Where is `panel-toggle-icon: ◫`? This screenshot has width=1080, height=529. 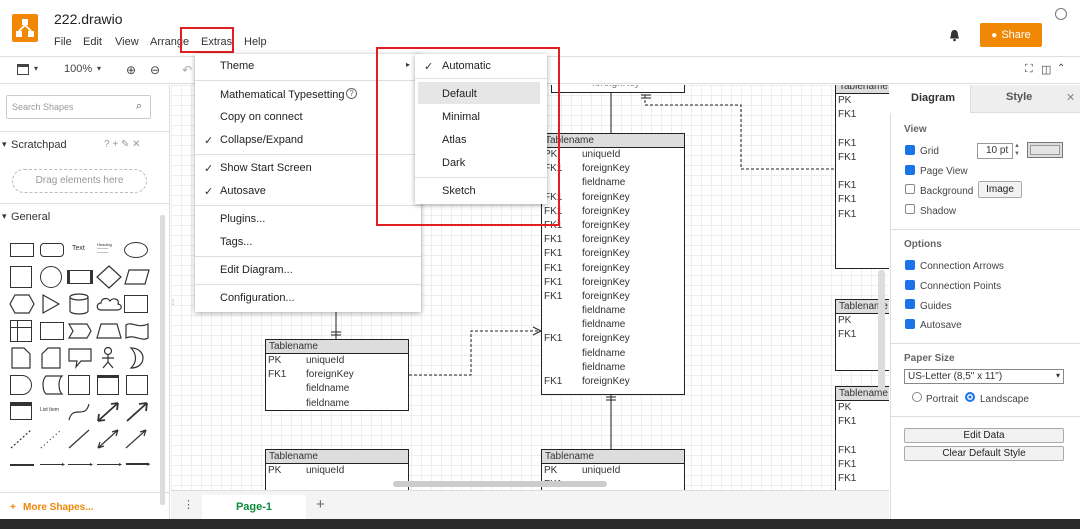
panel-toggle-icon: ◫ is located at coordinates (1046, 69).